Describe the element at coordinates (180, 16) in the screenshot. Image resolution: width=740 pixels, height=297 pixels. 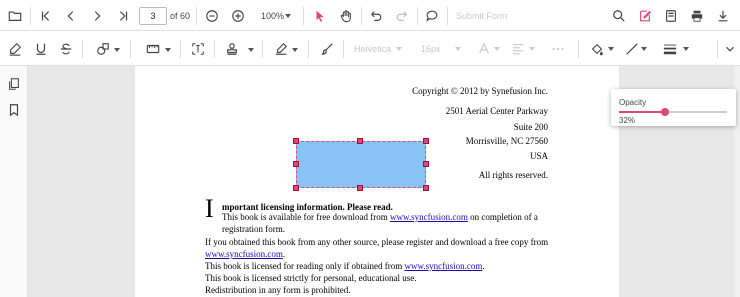
I see `page-count-label: of 60` at that location.